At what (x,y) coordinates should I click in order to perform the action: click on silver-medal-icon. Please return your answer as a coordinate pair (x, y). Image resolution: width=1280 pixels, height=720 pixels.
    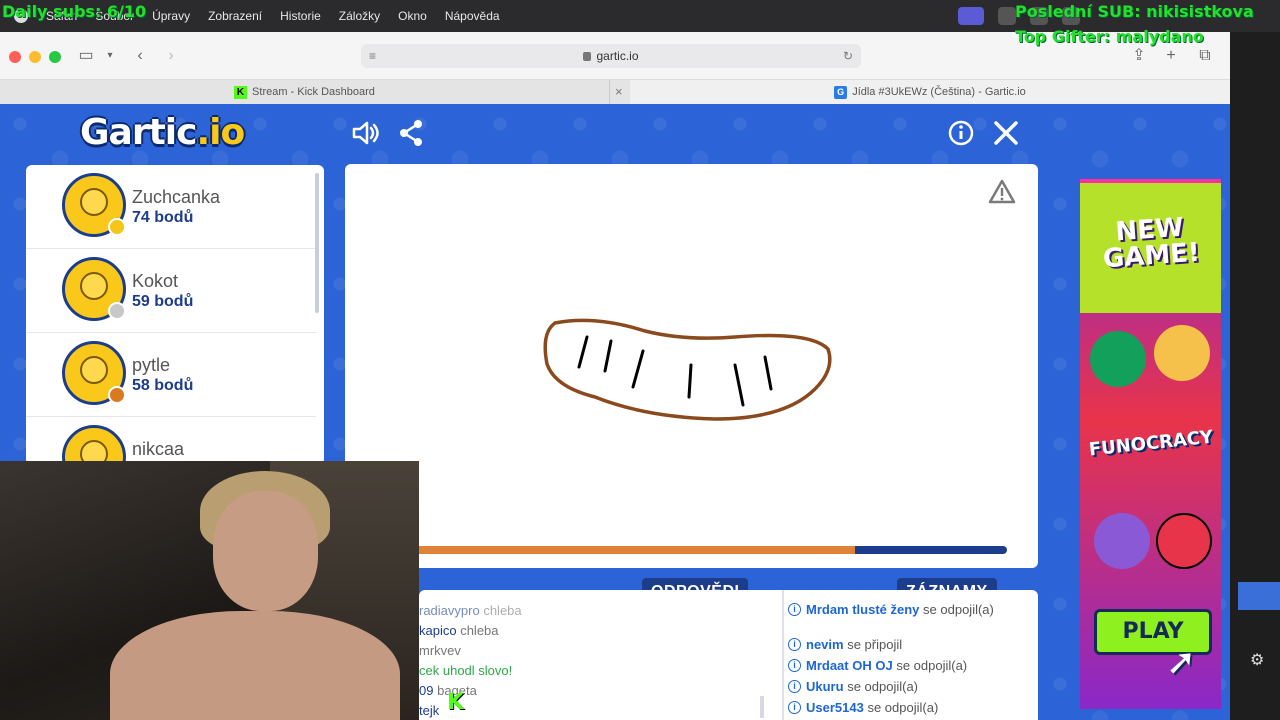
    Looking at the image, I should click on (117, 311).